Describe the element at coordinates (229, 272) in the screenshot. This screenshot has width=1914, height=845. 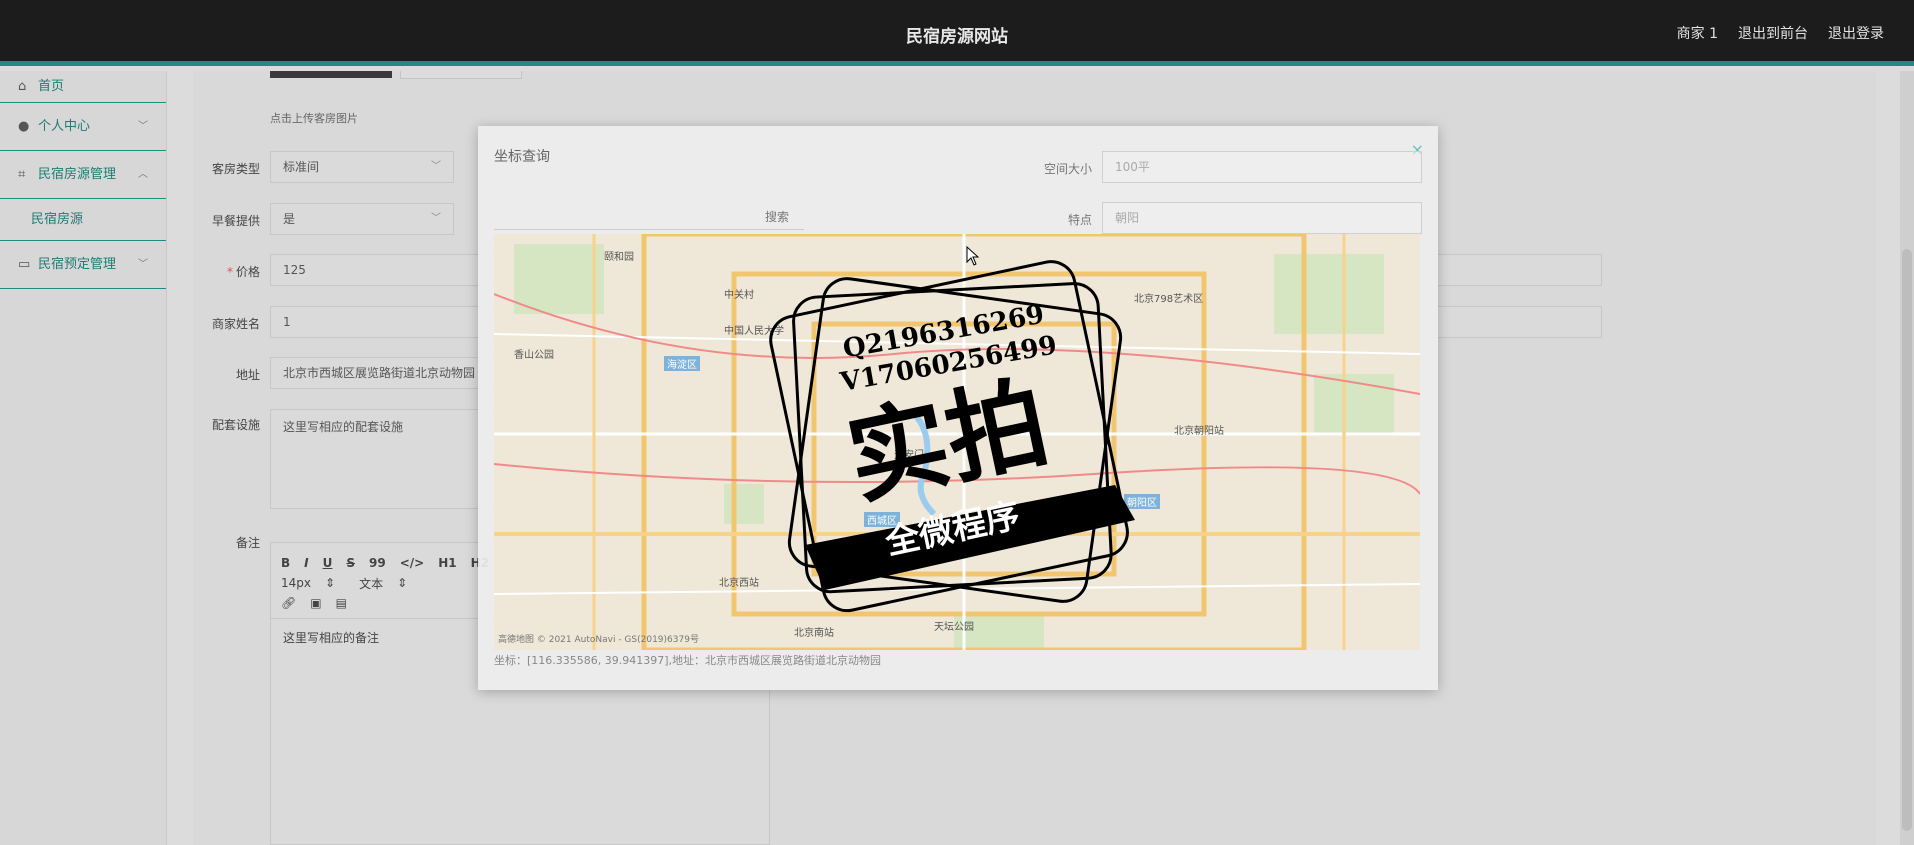
I see `required-mark: *` at that location.